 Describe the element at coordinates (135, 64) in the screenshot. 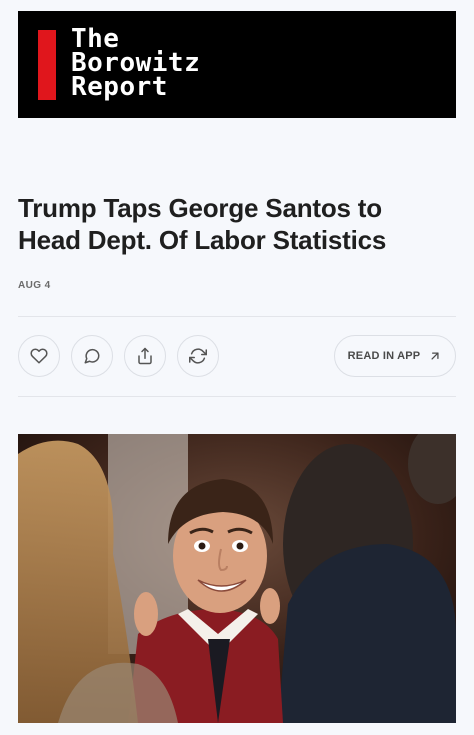

I see `publication-logo: The Borowitz Report` at that location.